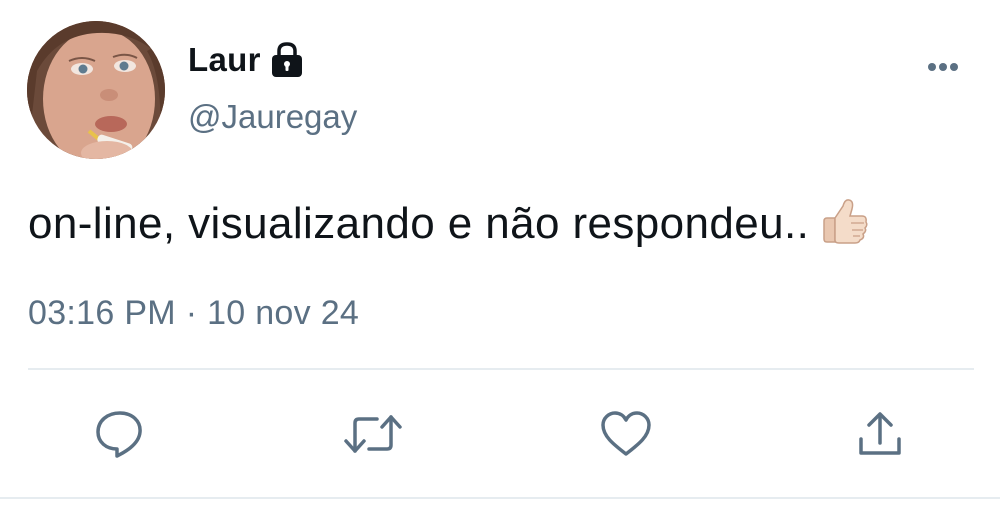 The width and height of the screenshot is (1000, 515). What do you see at coordinates (102, 313) in the screenshot?
I see `tweet-time: 03:16 PM` at bounding box center [102, 313].